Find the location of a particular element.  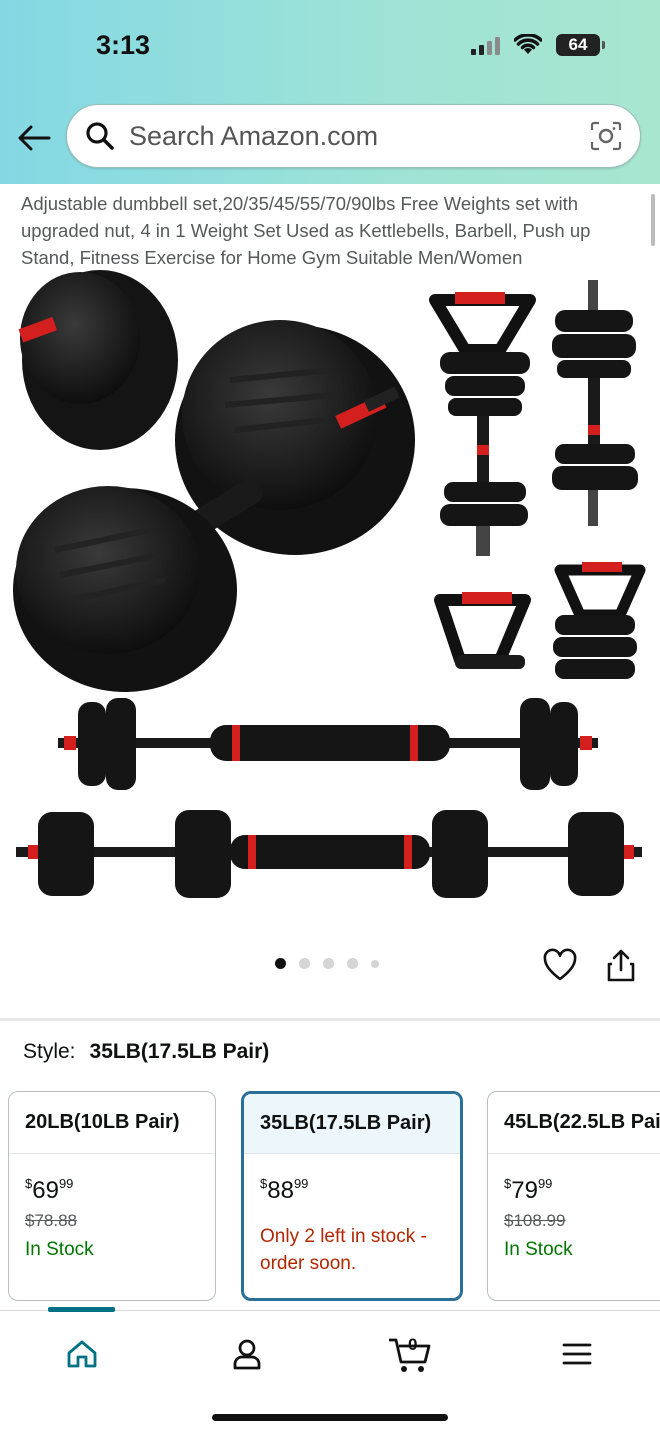

share-icon is located at coordinates (621, 965).